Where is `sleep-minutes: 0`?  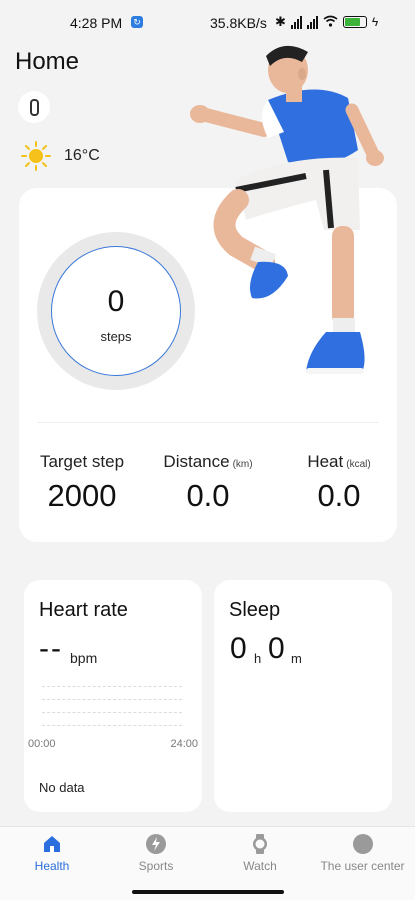
sleep-minutes: 0 is located at coordinates (276, 648).